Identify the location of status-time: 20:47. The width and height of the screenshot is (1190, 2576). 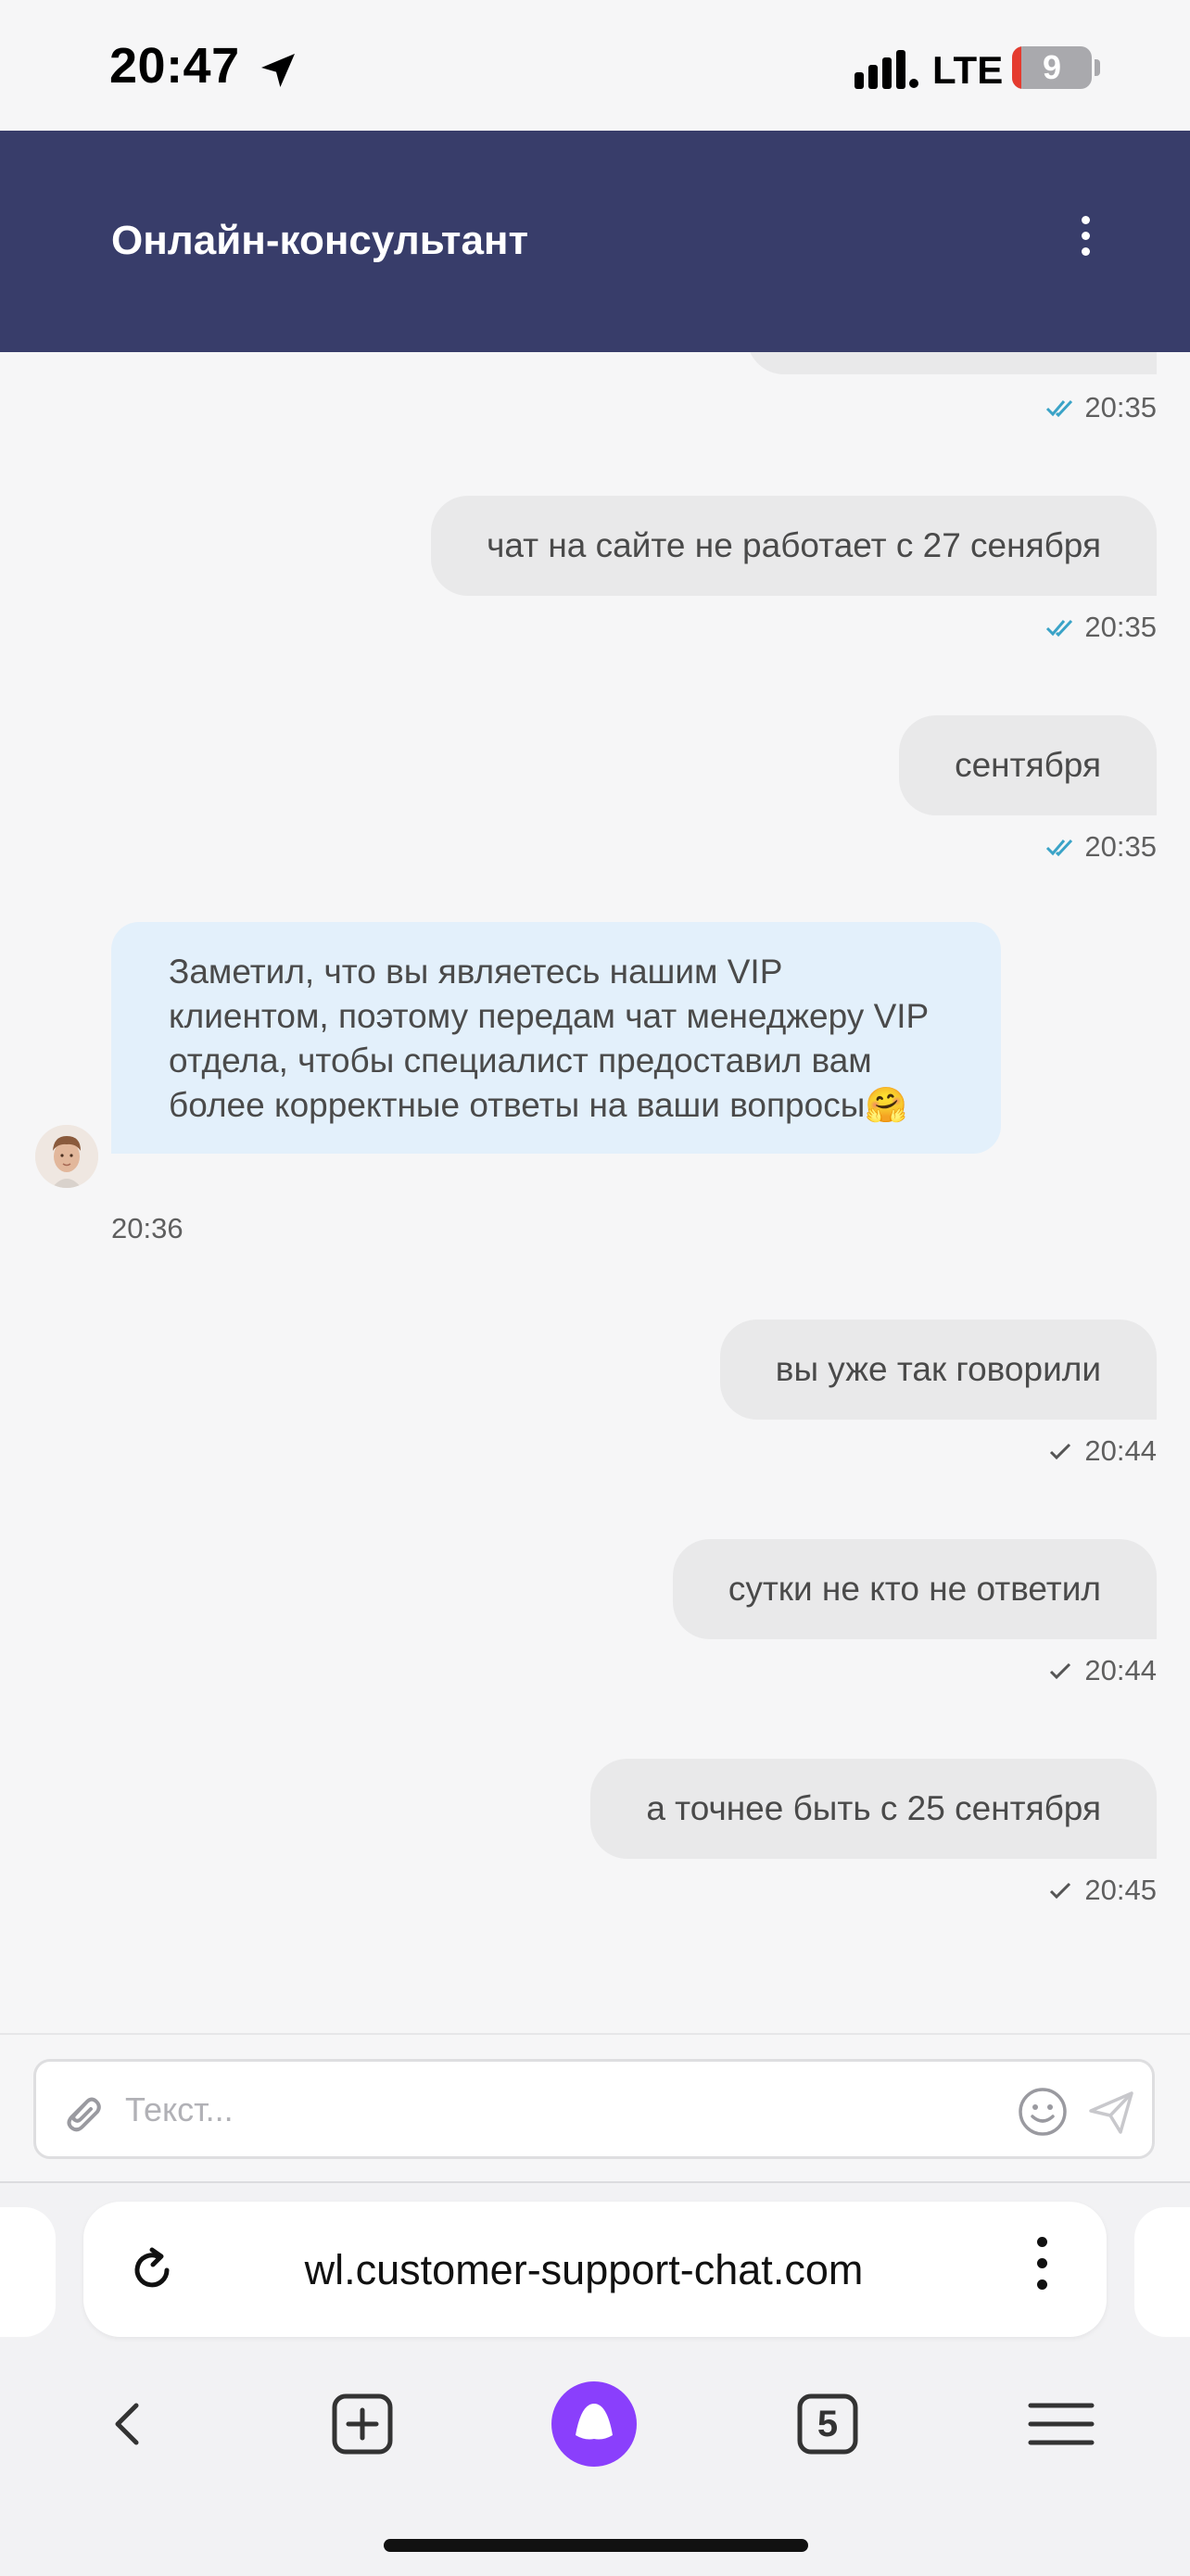
(174, 66).